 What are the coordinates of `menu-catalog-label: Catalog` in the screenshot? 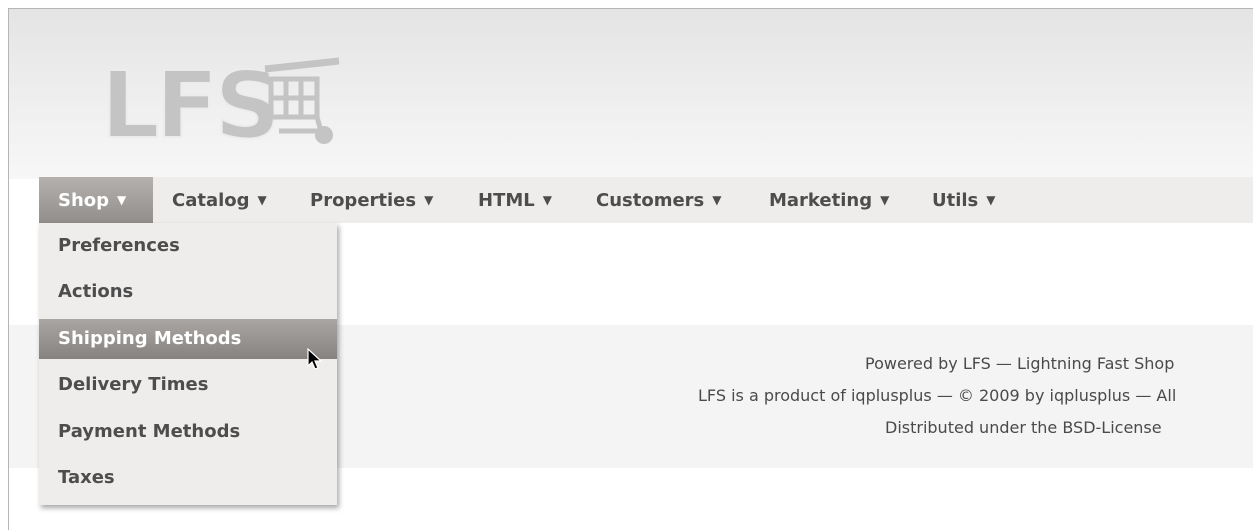 It's located at (211, 200).